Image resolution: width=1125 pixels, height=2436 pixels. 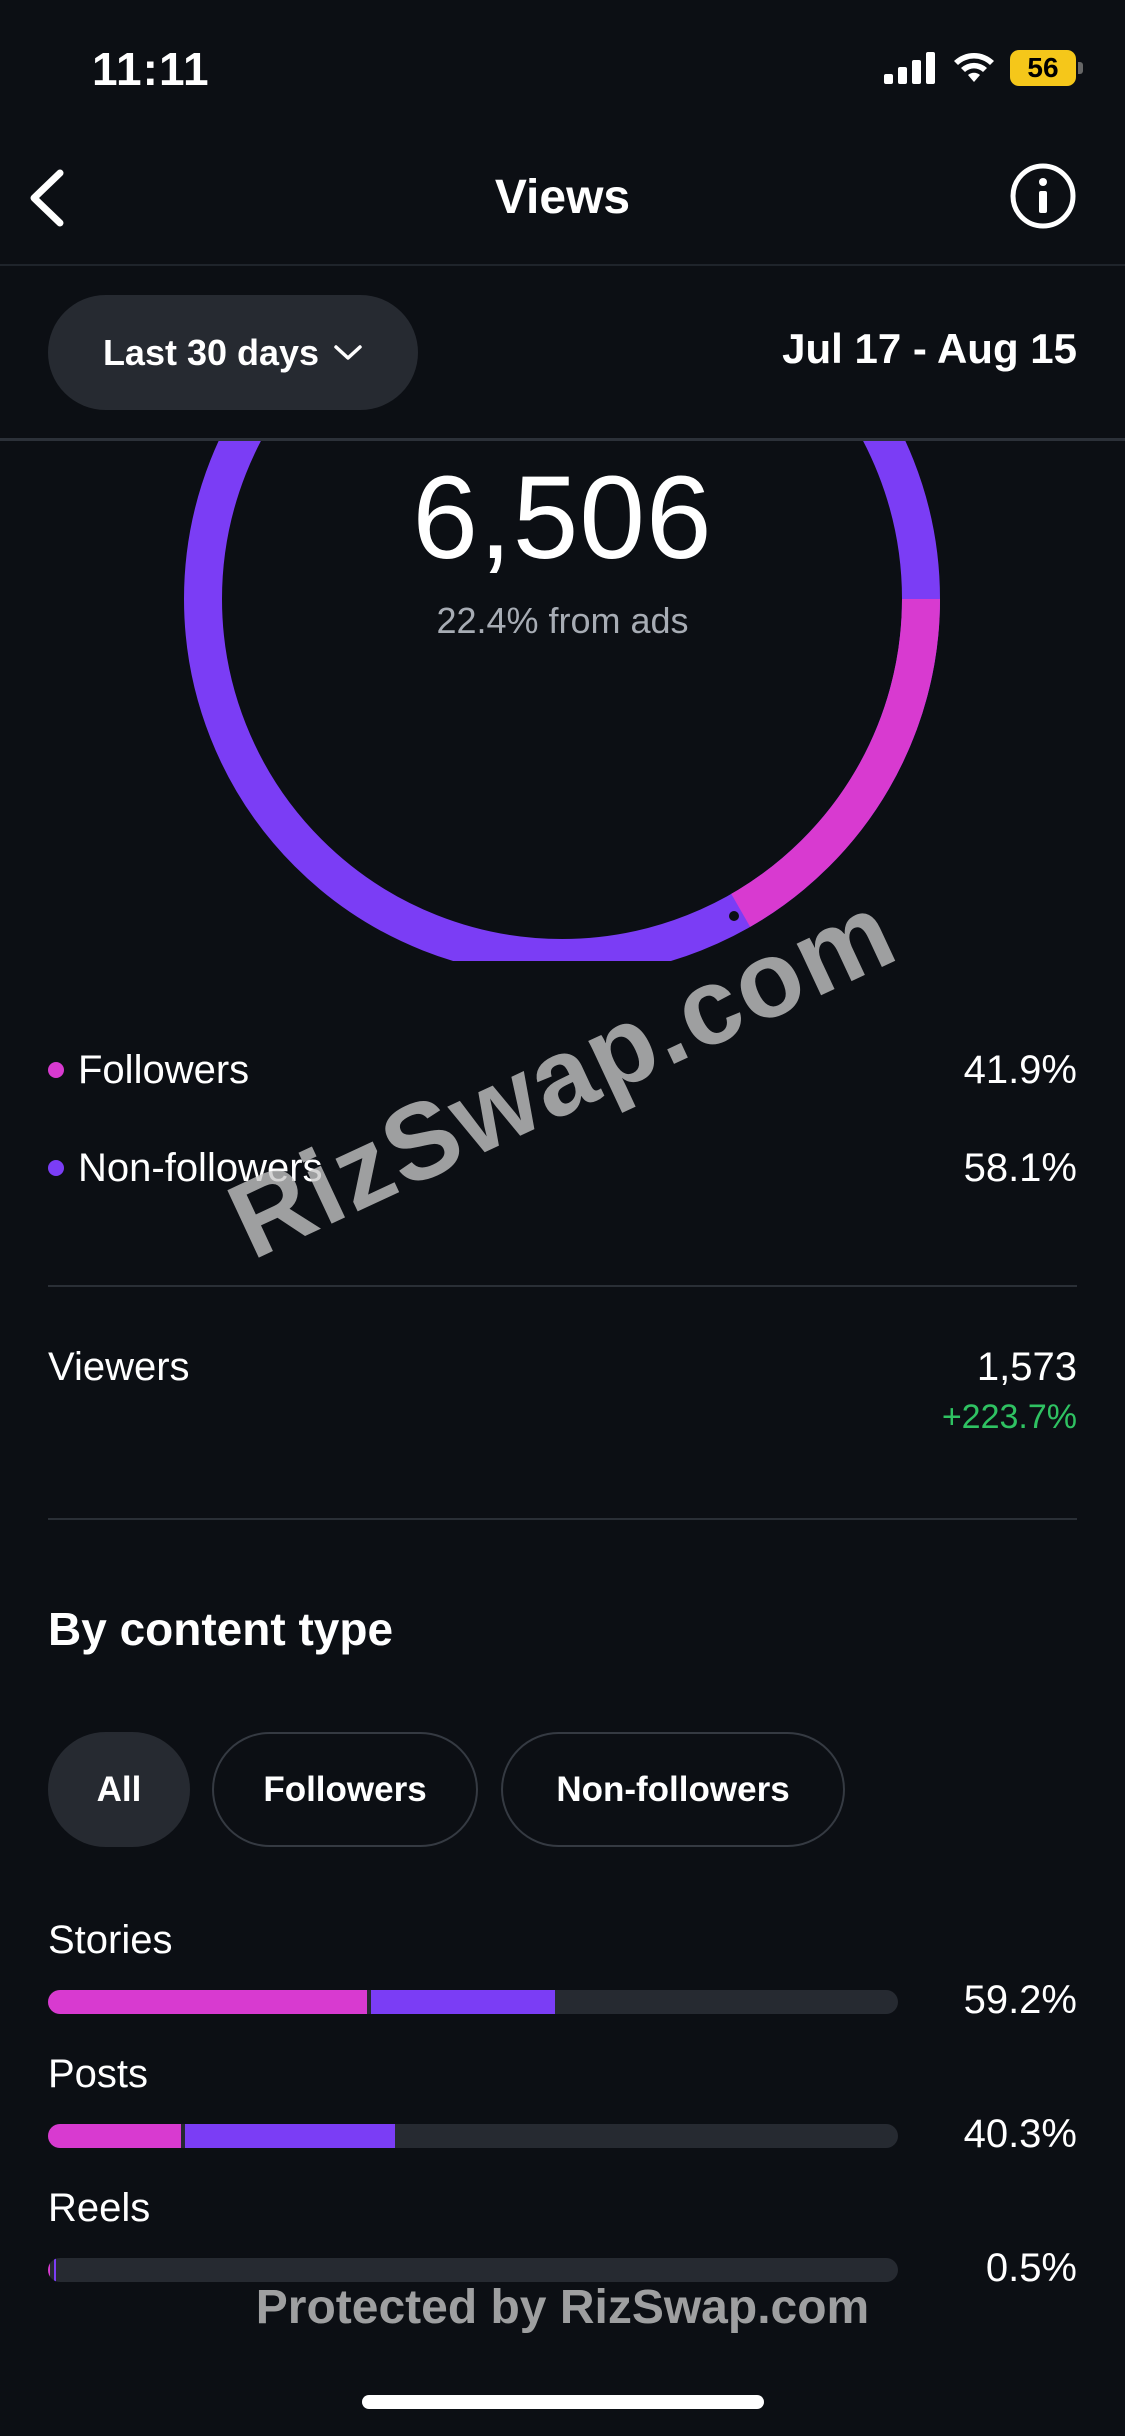 What do you see at coordinates (119, 1367) in the screenshot?
I see `viewers-label: Viewers` at bounding box center [119, 1367].